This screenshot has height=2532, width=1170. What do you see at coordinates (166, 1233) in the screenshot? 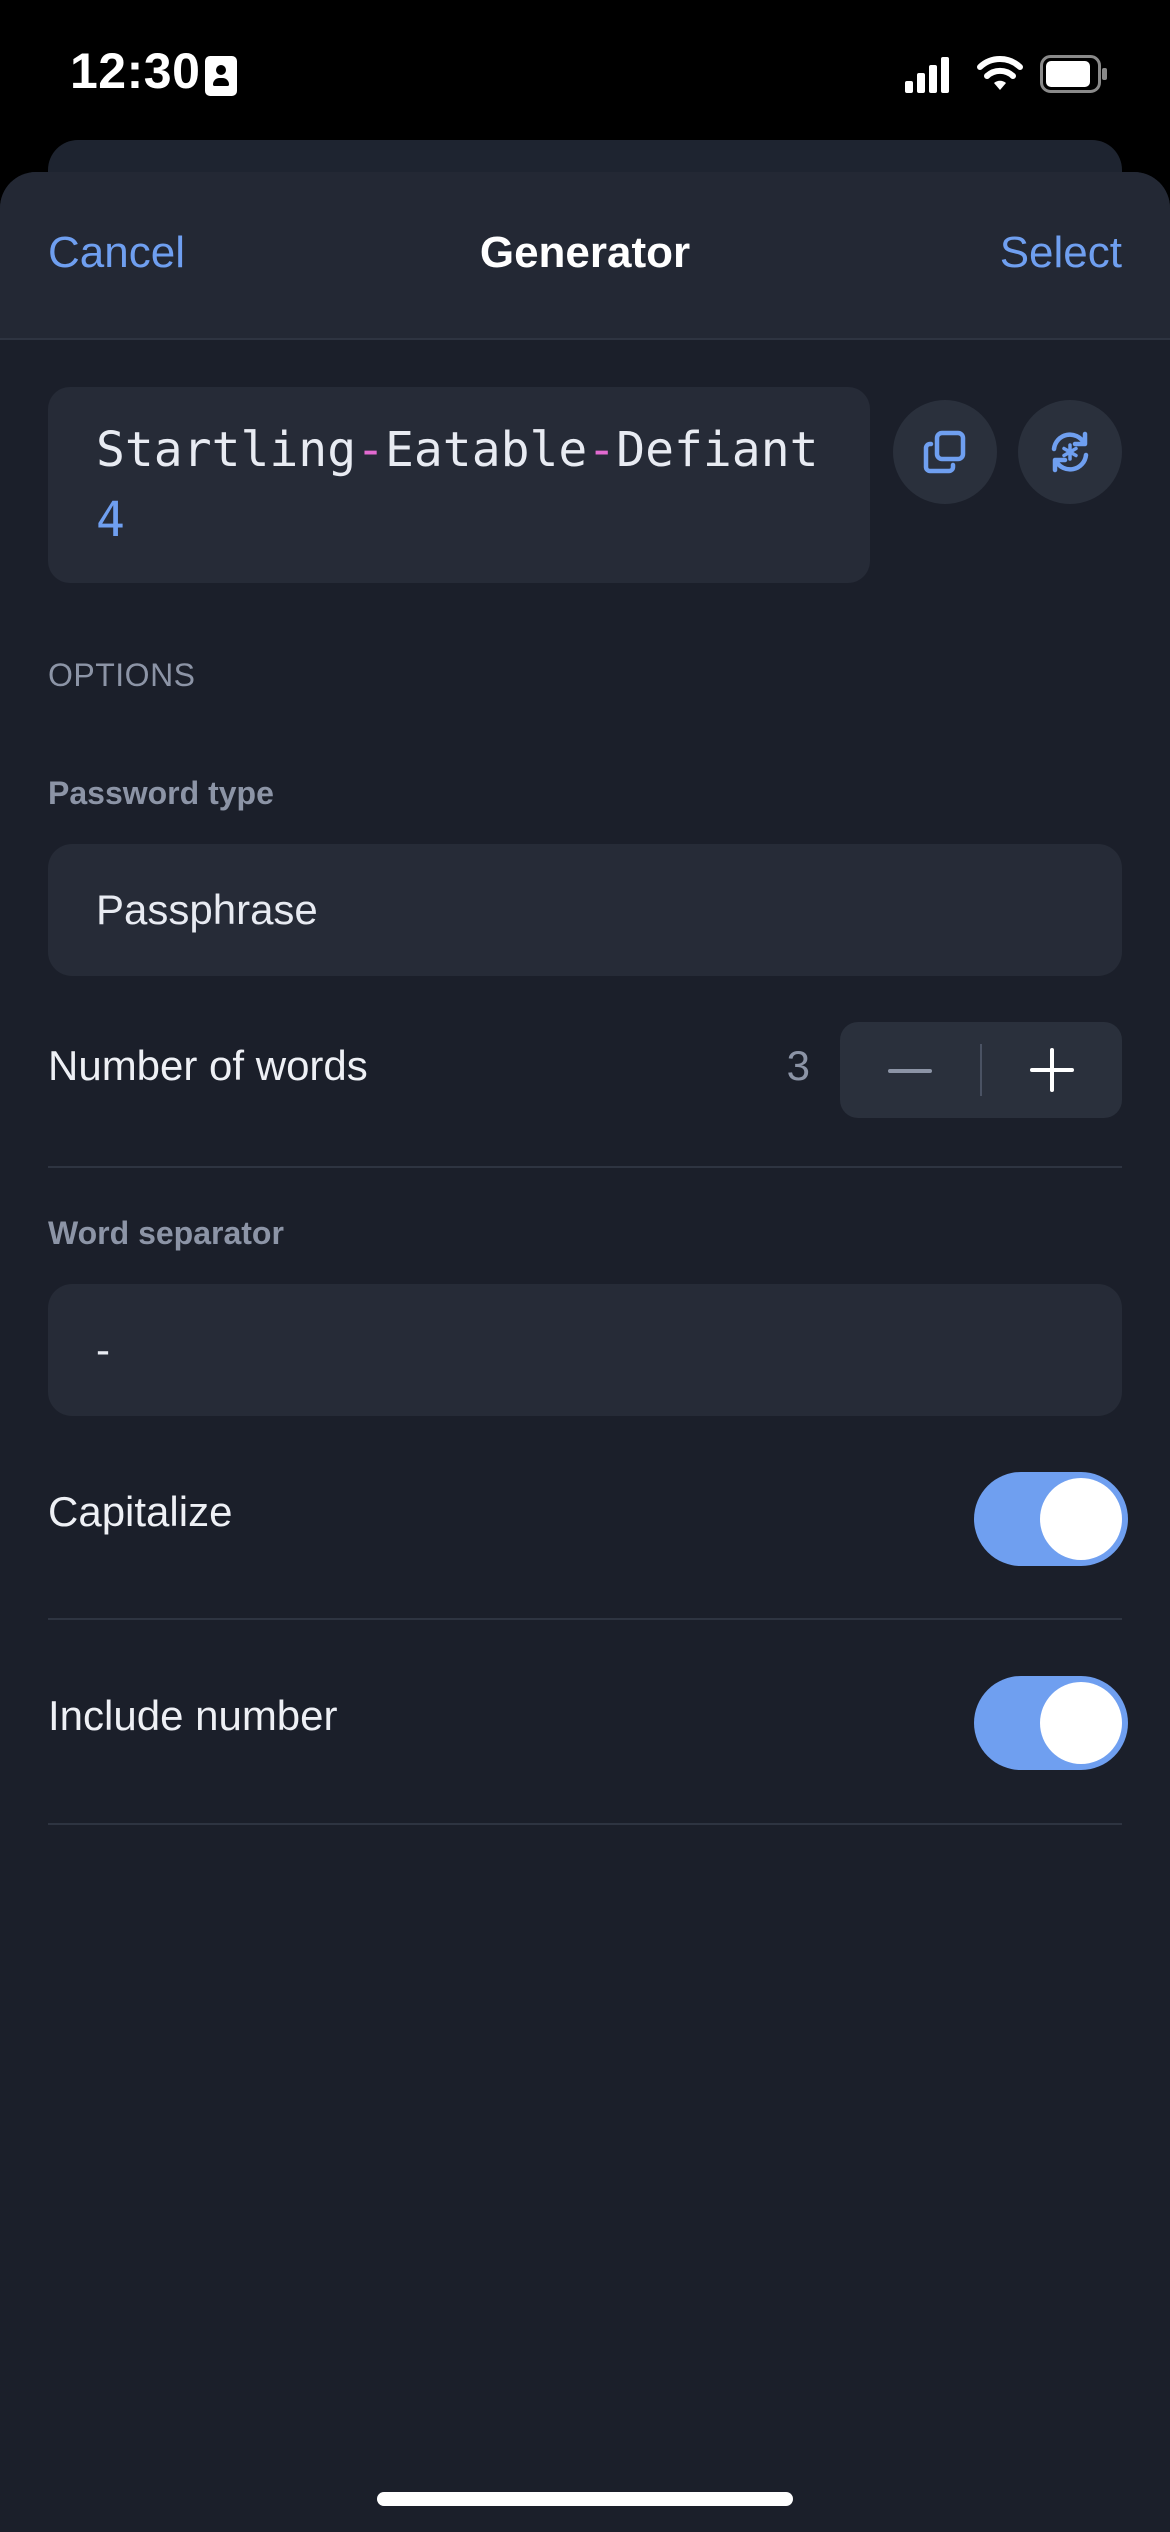
I see `word-separator-label: Word separator` at bounding box center [166, 1233].